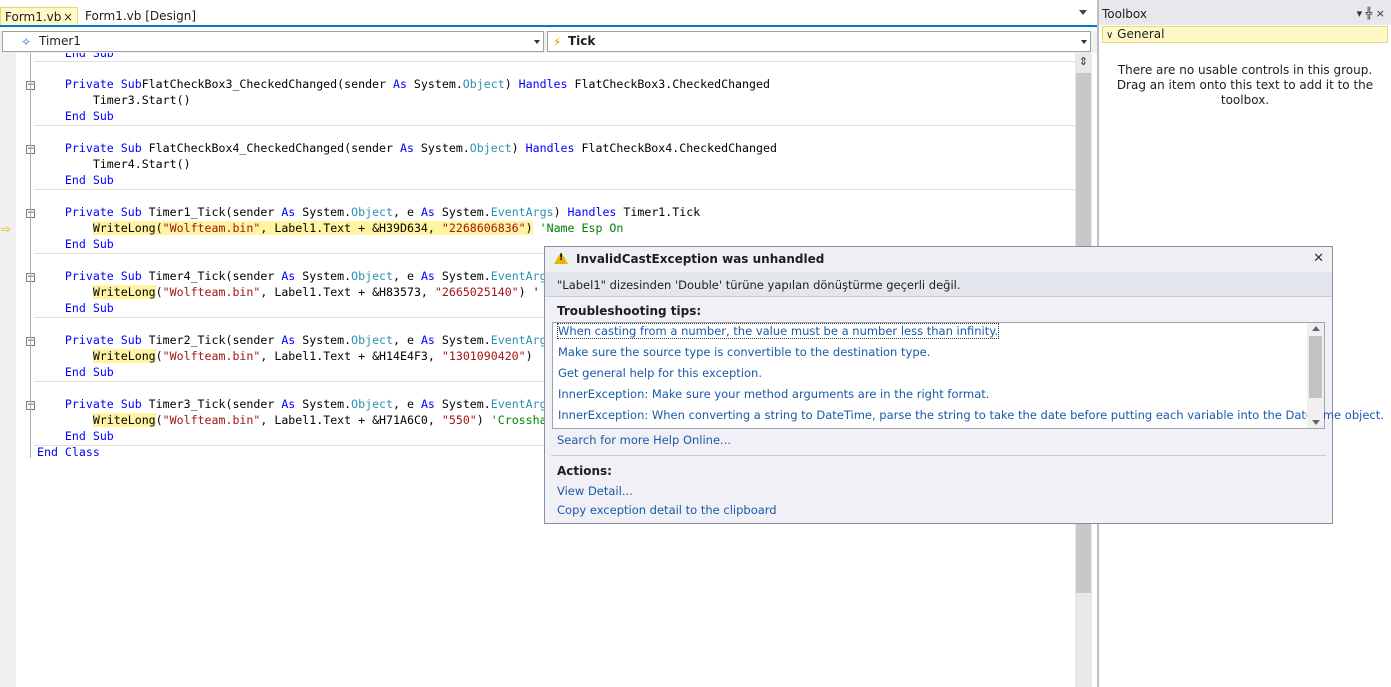  I want to click on code-token: Timer1.Tick, so click(658, 212).